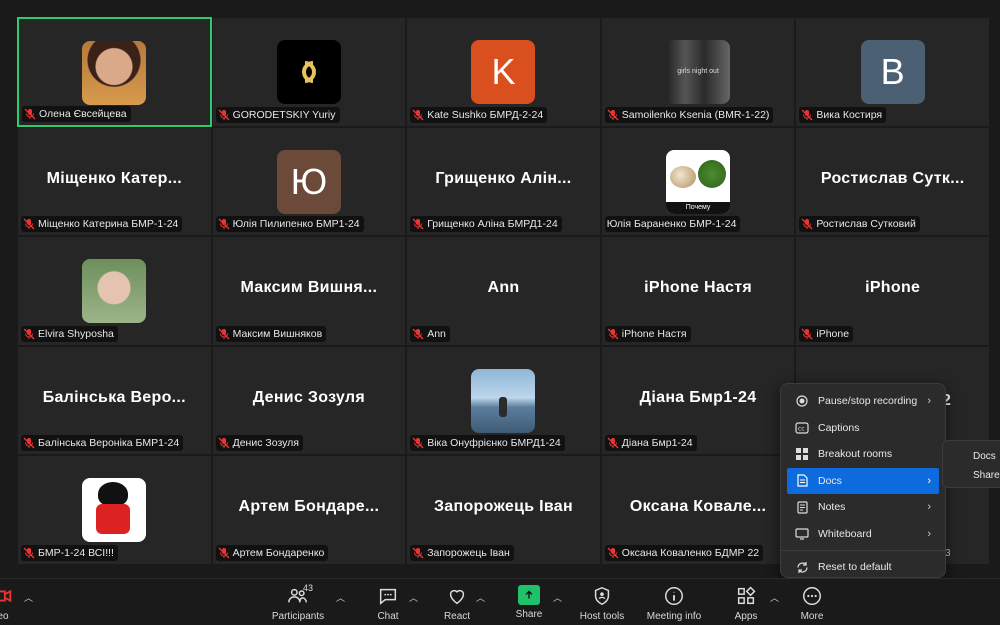 The image size is (1000, 625). I want to click on participant-tile: Ann Ann, so click(503, 291).